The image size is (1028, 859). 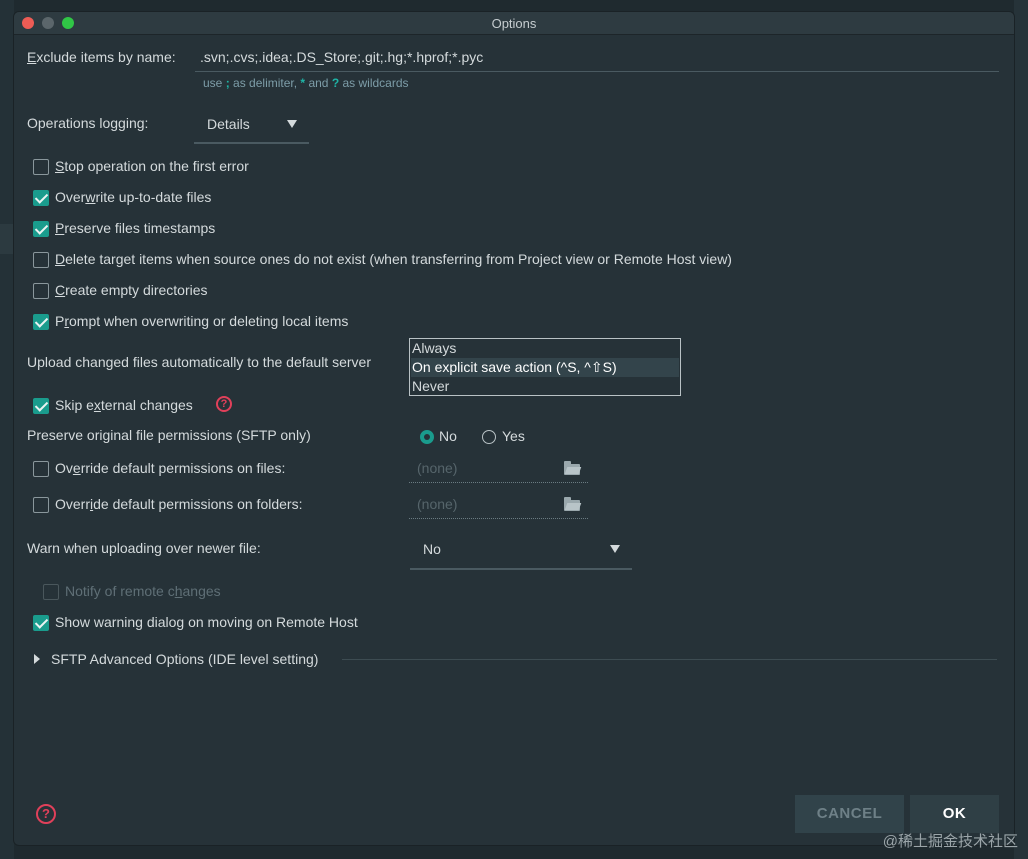 I want to click on warn-newer-file-label: Warn when uploading over newer file:, so click(x=144, y=548).